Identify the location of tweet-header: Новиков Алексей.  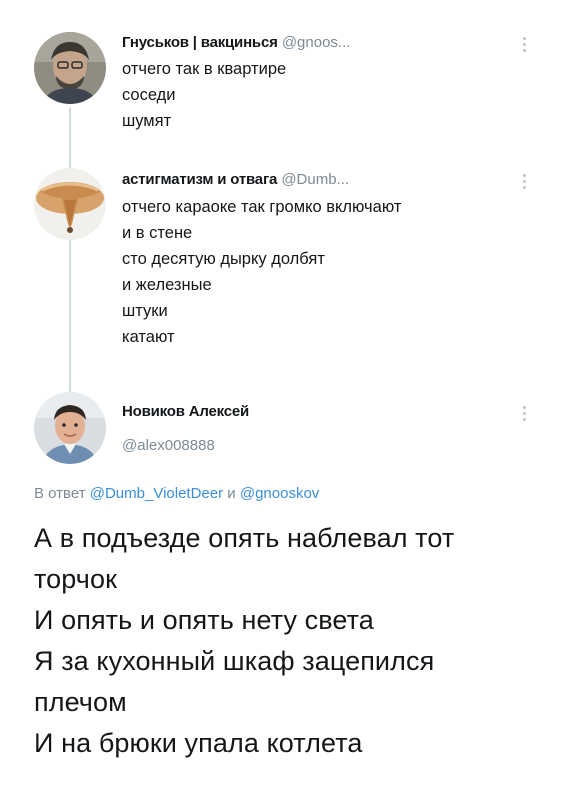
(185, 411).